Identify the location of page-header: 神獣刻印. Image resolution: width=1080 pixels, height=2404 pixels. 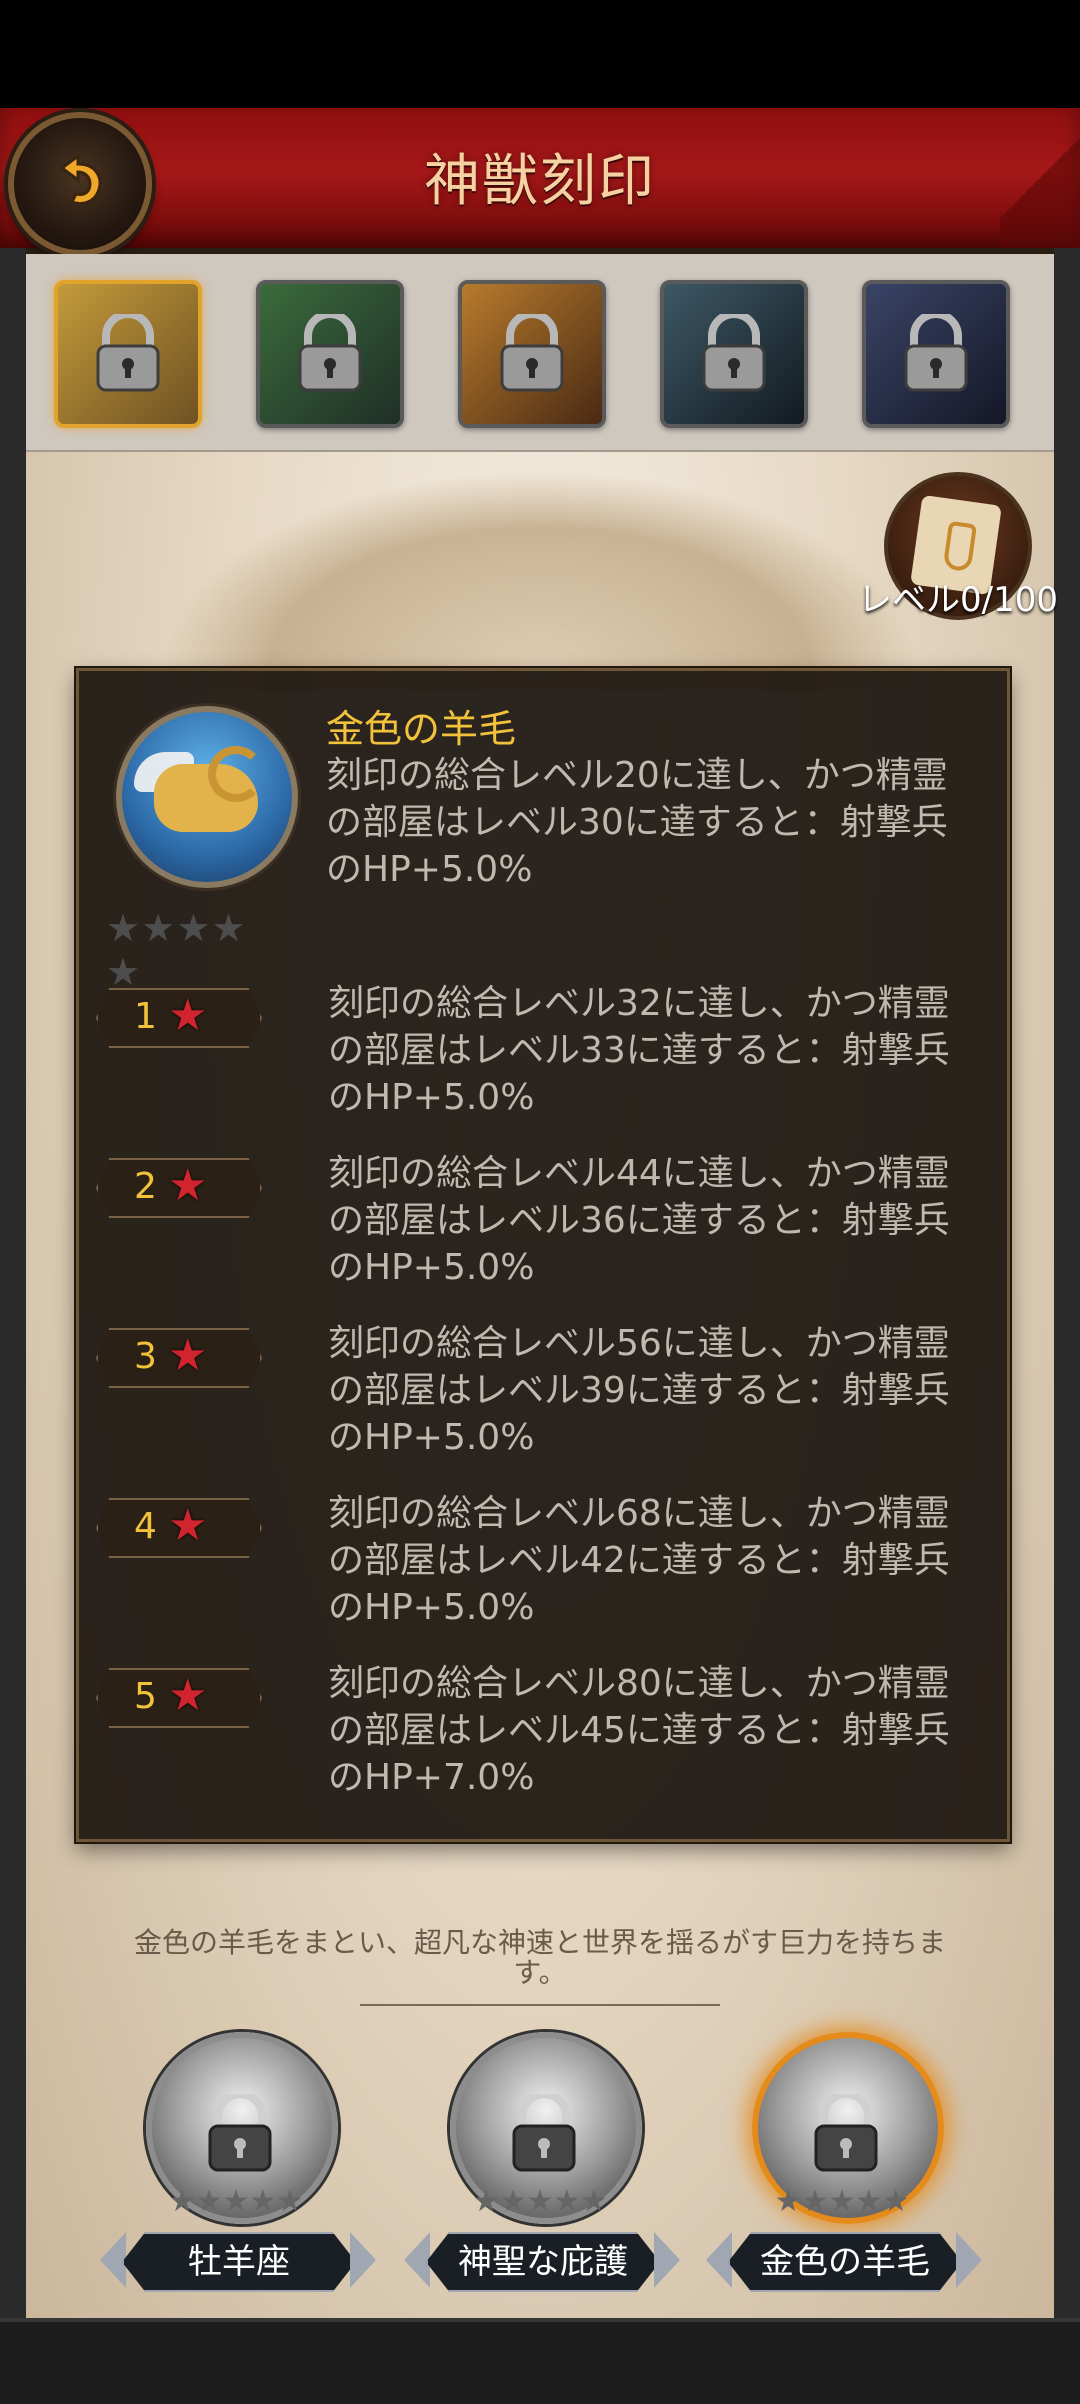
(540, 181).